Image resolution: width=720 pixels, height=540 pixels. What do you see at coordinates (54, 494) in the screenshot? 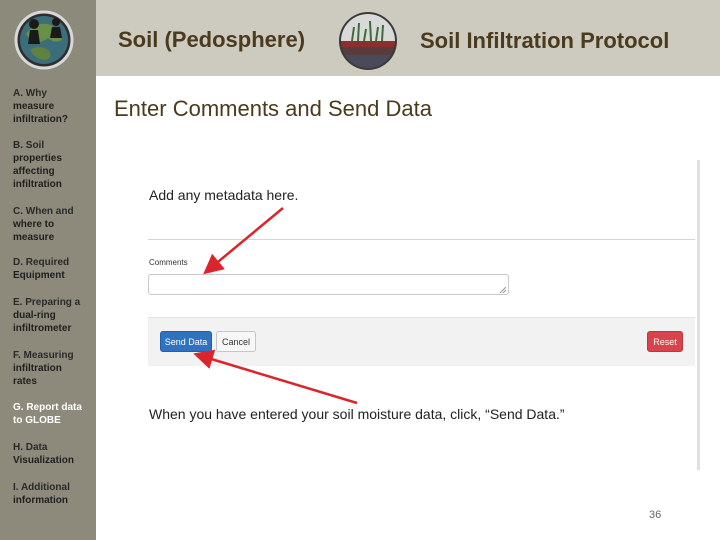
I see `sidebar-item-9: I. Additional information` at bounding box center [54, 494].